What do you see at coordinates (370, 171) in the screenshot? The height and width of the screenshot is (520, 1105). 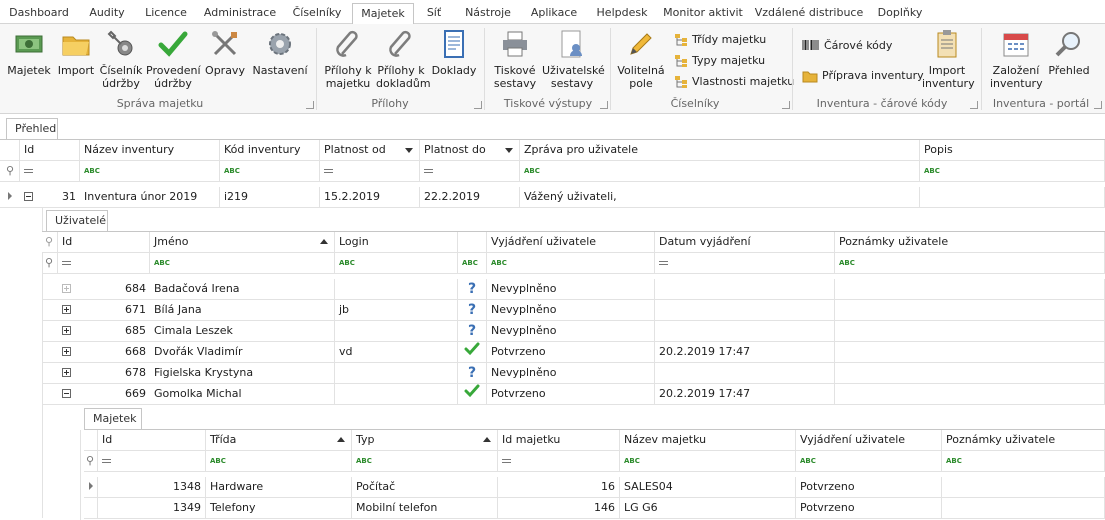 I see `filter-platnost-od` at bounding box center [370, 171].